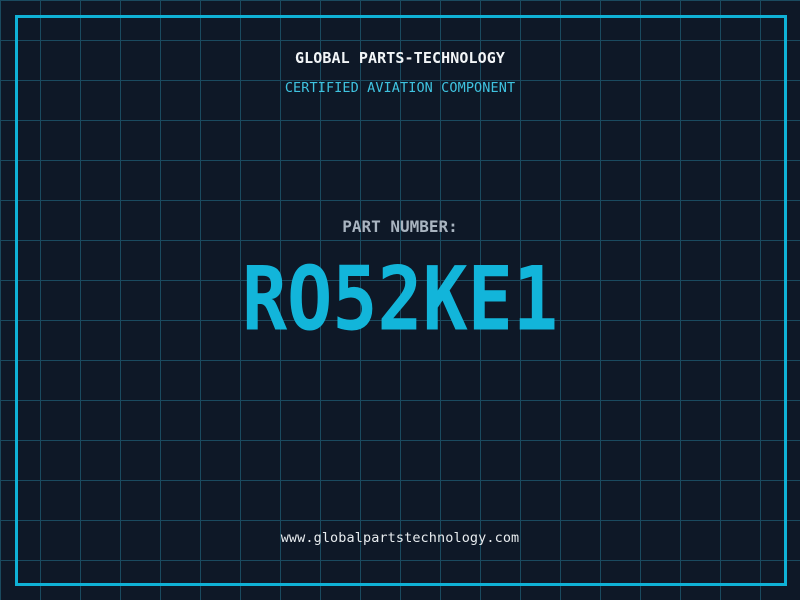 The width and height of the screenshot is (800, 600). I want to click on website-url: www.globalpartstechnology.com, so click(400, 538).